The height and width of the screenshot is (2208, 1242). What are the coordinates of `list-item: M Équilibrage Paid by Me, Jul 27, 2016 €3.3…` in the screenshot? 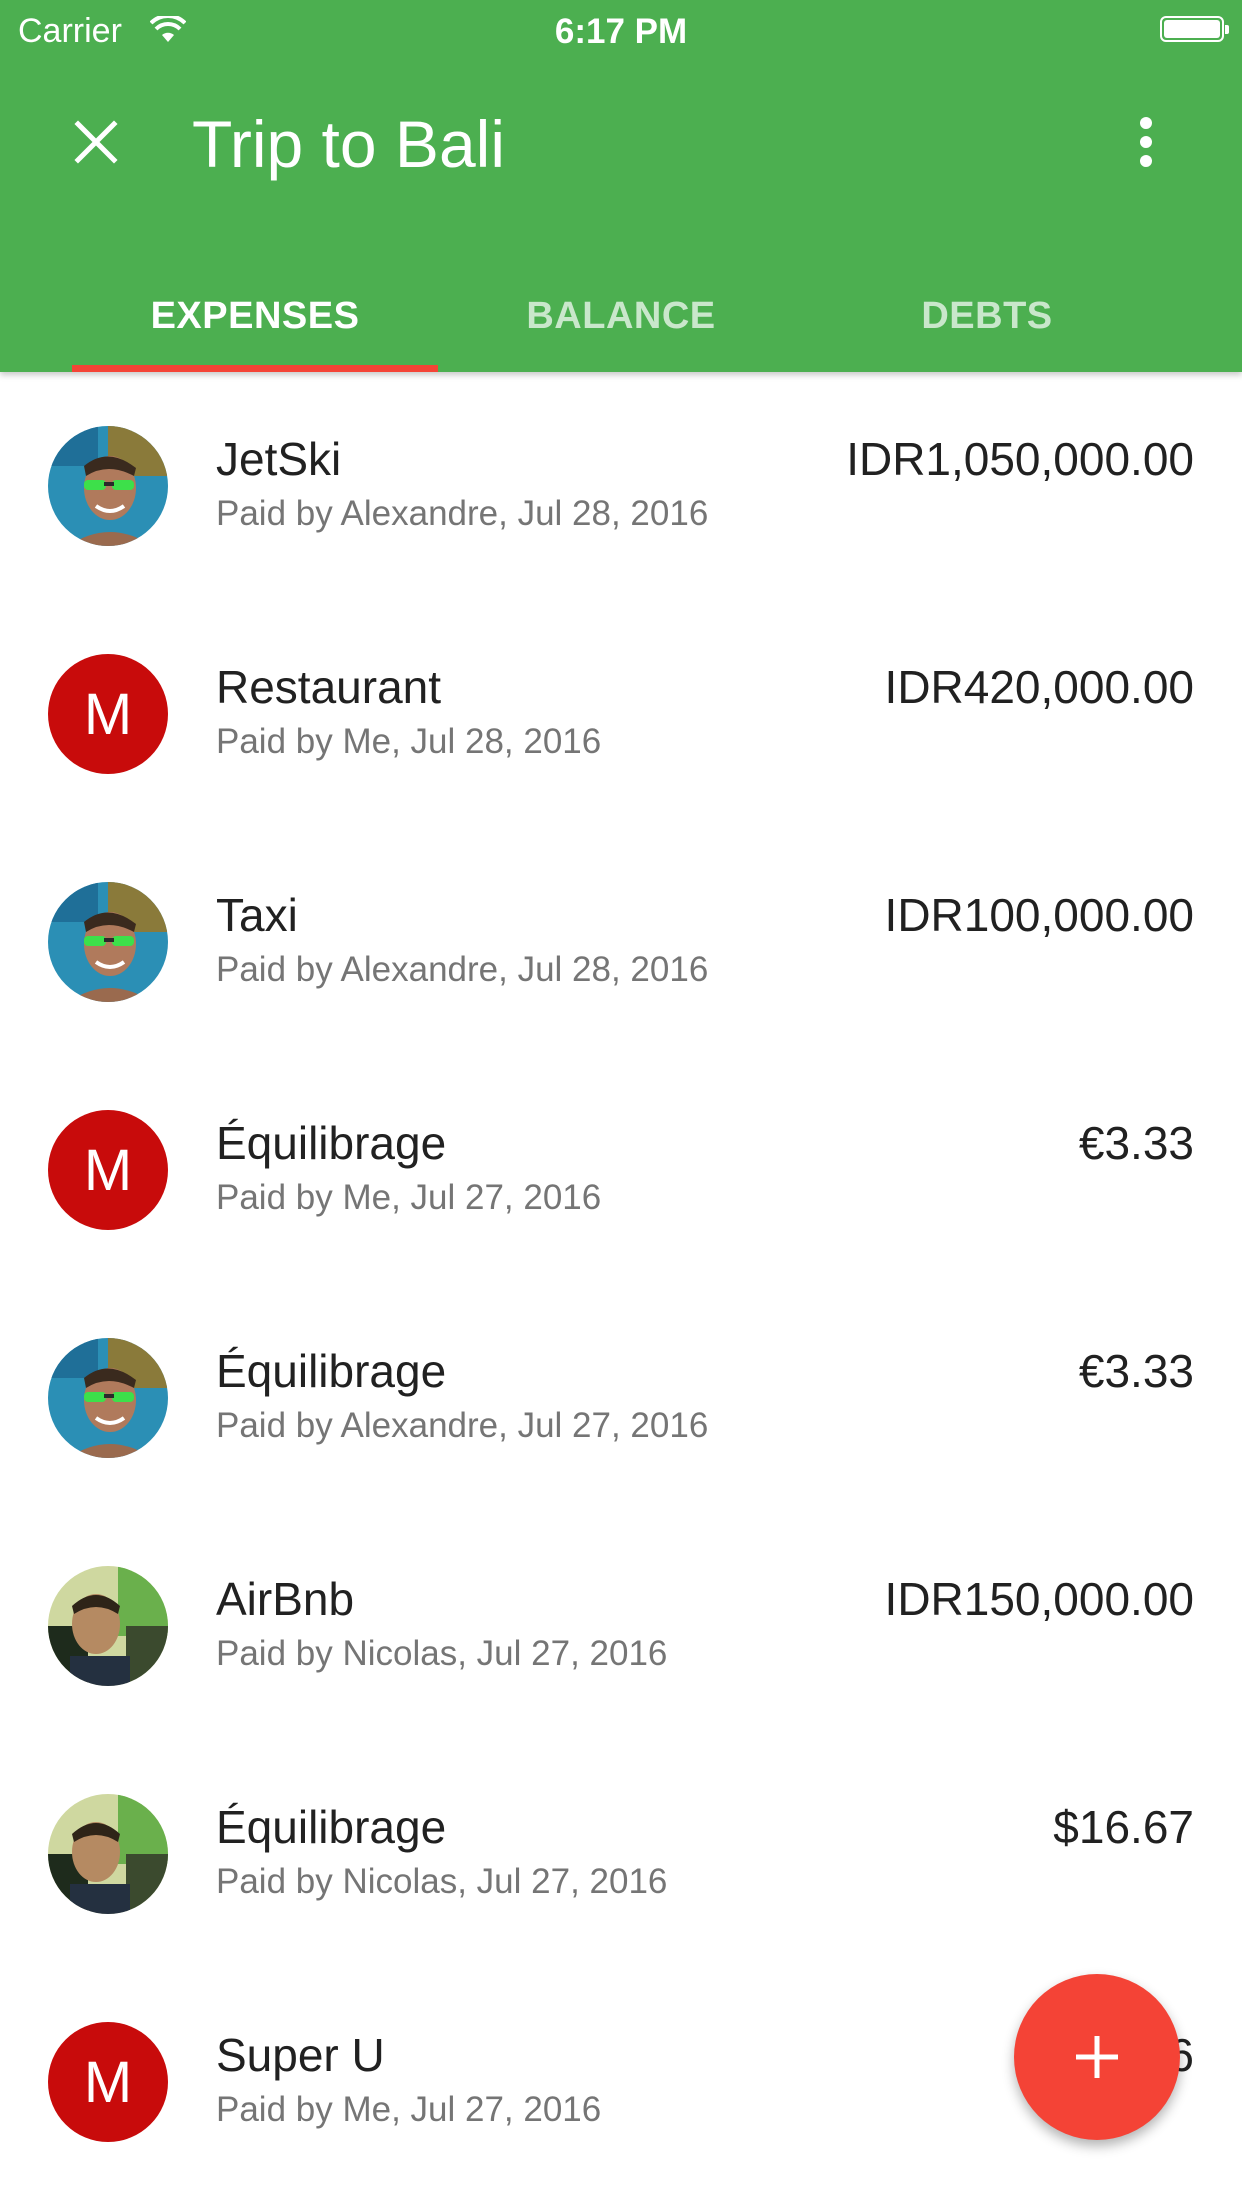 It's located at (621, 1170).